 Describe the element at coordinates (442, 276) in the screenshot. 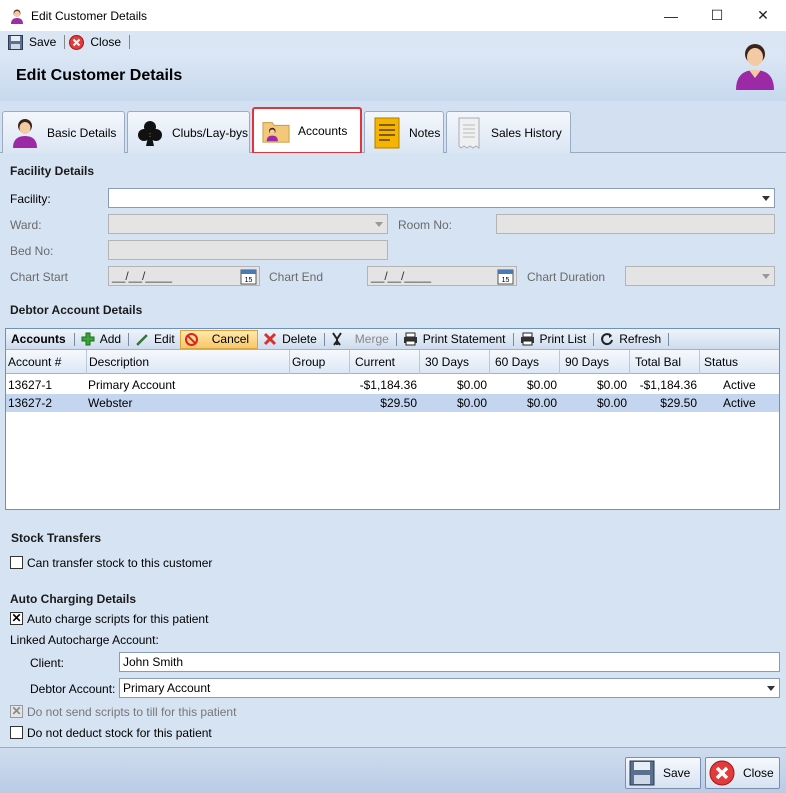

I see `chart-end-date-field: __/__/____ 15` at that location.